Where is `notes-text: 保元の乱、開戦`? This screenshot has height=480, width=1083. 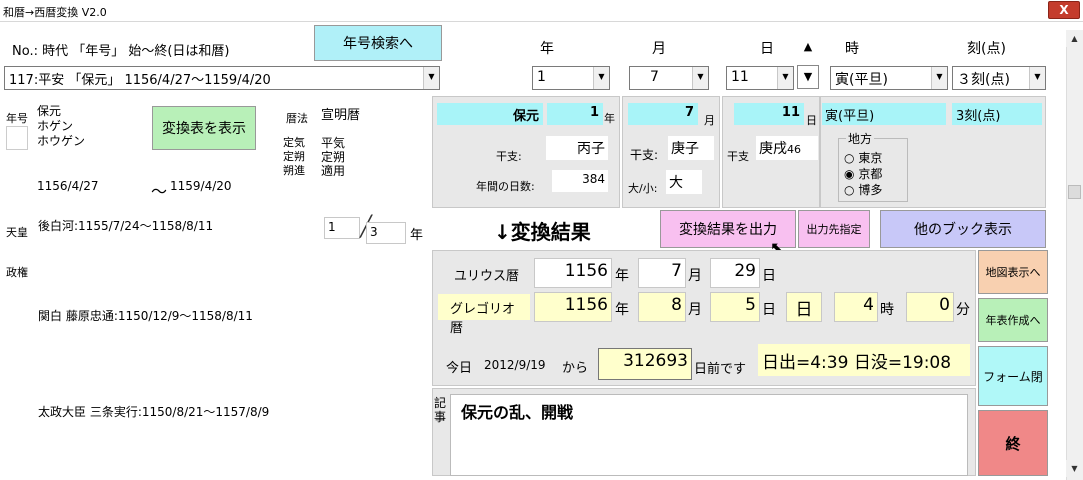
notes-text: 保元の乱、開戦 is located at coordinates (709, 435).